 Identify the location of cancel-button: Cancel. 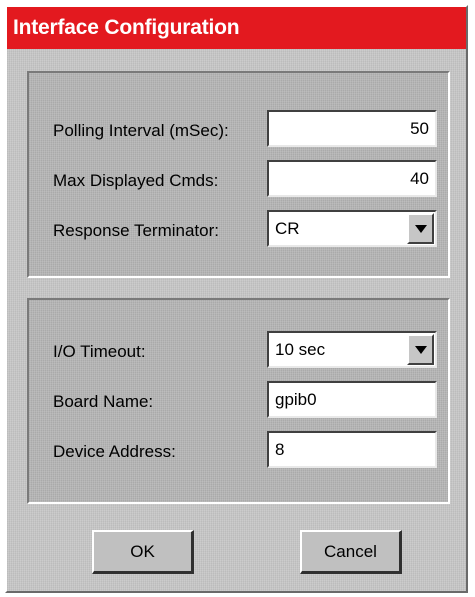
(351, 552).